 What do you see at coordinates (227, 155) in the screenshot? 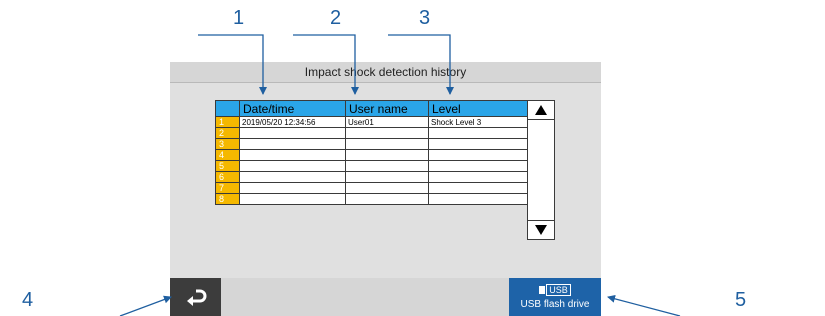
I see `row-number: 4` at bounding box center [227, 155].